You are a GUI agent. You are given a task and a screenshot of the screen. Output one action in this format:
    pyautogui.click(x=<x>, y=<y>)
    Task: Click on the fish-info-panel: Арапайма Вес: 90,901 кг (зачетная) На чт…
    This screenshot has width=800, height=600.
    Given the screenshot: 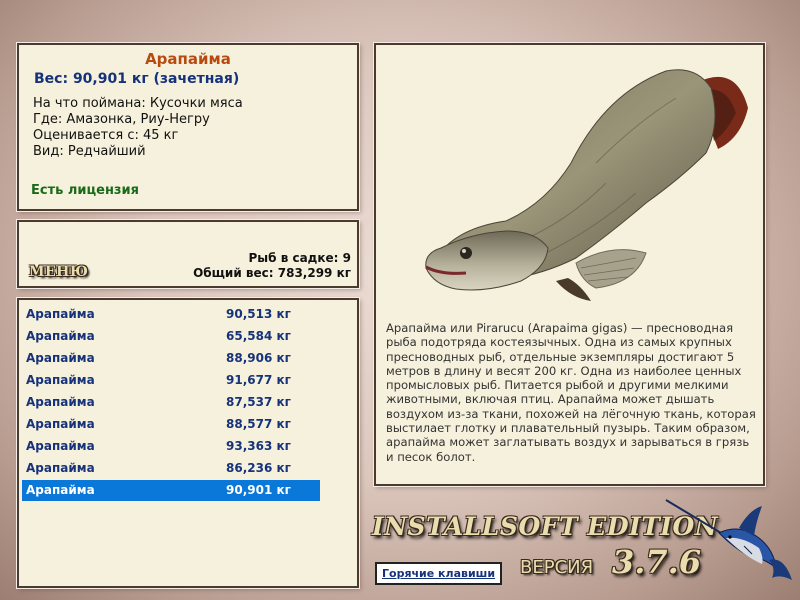 What is the action you would take?
    pyautogui.click(x=188, y=127)
    